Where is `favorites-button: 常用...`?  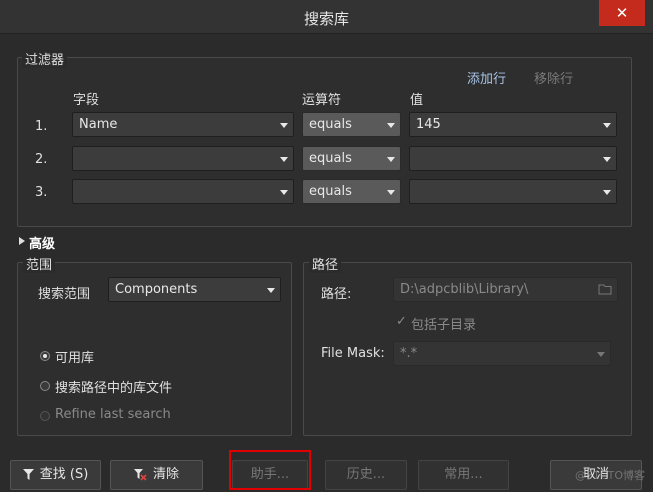 favorites-button: 常用... is located at coordinates (463, 475).